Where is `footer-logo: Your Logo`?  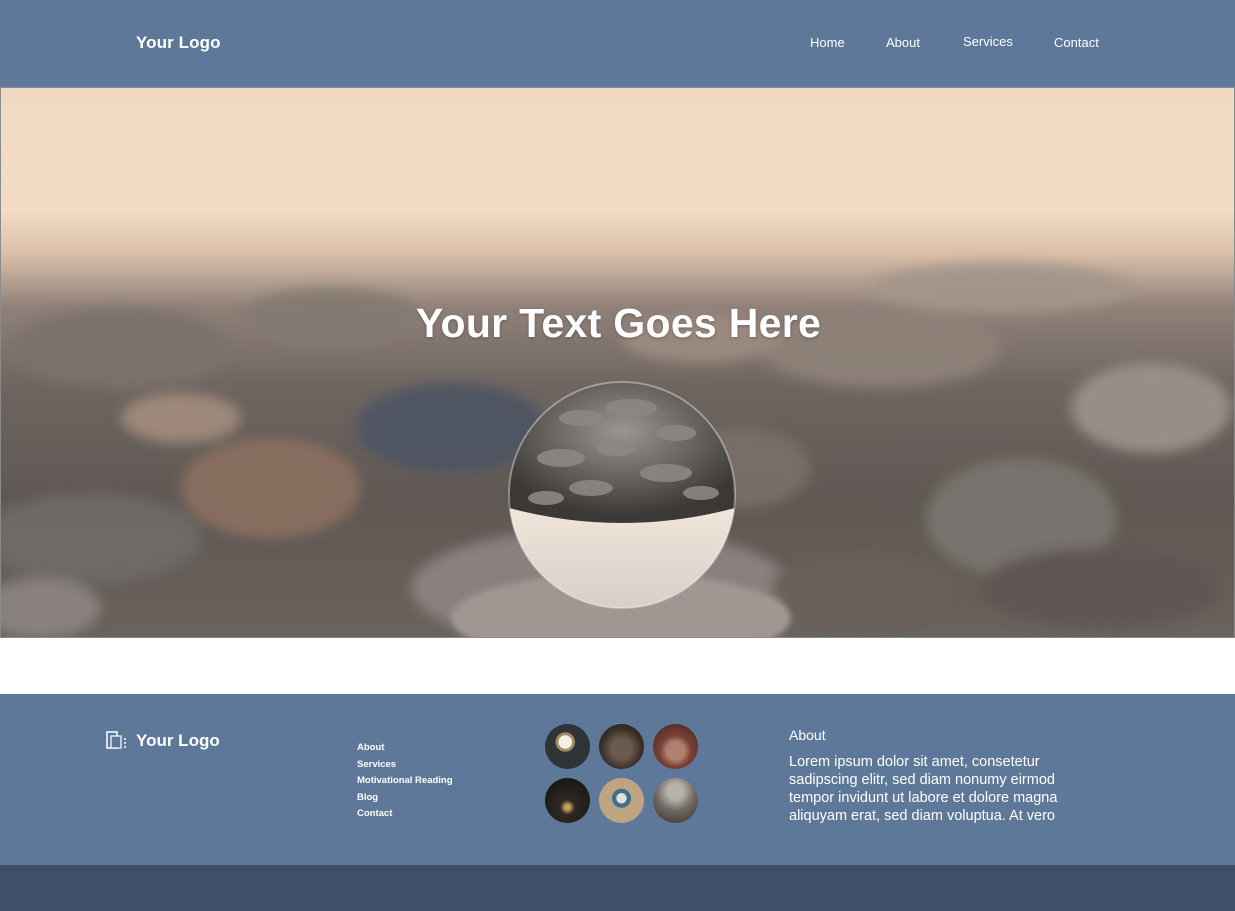 footer-logo: Your Logo is located at coordinates (163, 741).